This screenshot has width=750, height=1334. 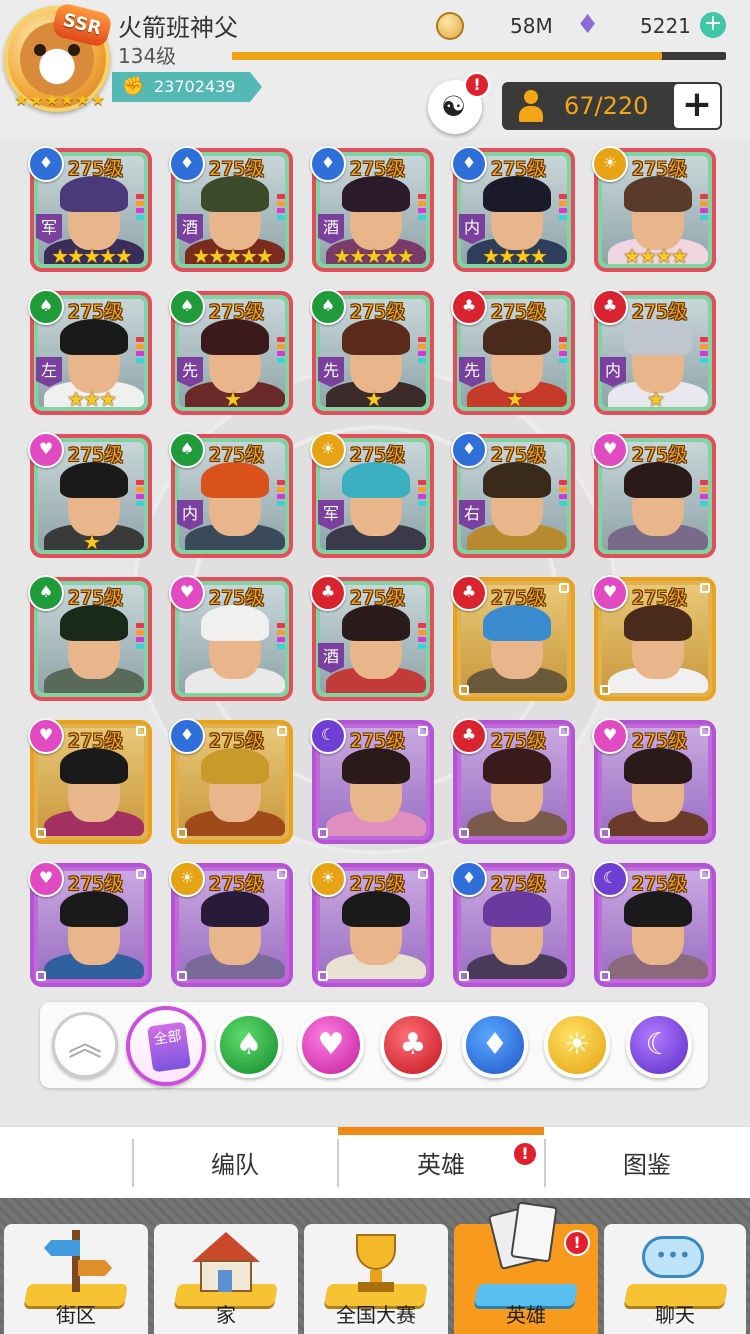 What do you see at coordinates (577, 1045) in the screenshot?
I see `filter-sun-button: ☀` at bounding box center [577, 1045].